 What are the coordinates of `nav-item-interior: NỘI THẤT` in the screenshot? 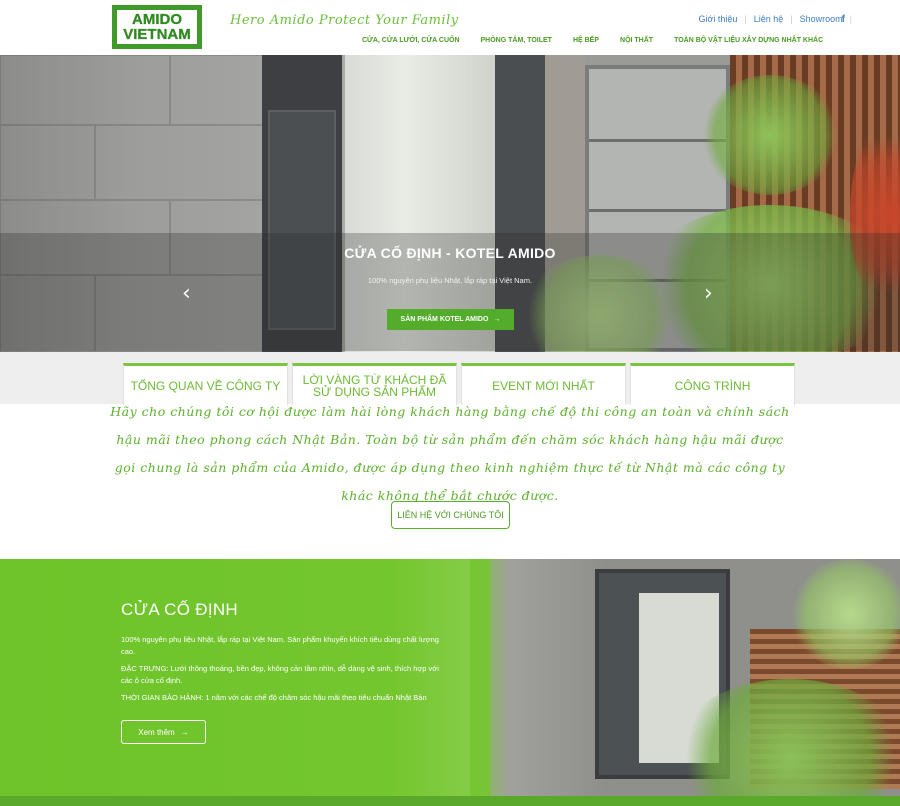 It's located at (636, 40).